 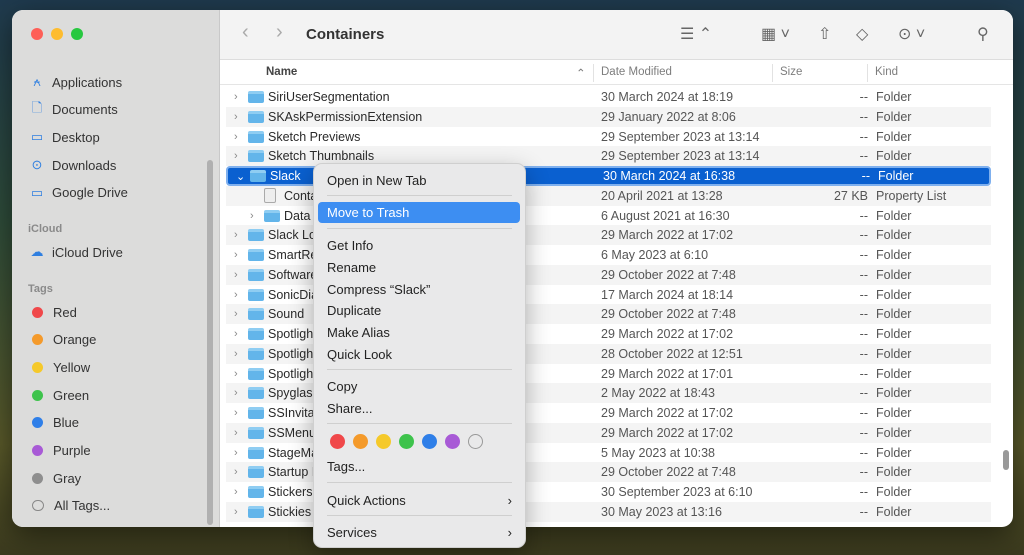 What do you see at coordinates (419, 267) in the screenshot?
I see `menu-rename: Rename` at bounding box center [419, 267].